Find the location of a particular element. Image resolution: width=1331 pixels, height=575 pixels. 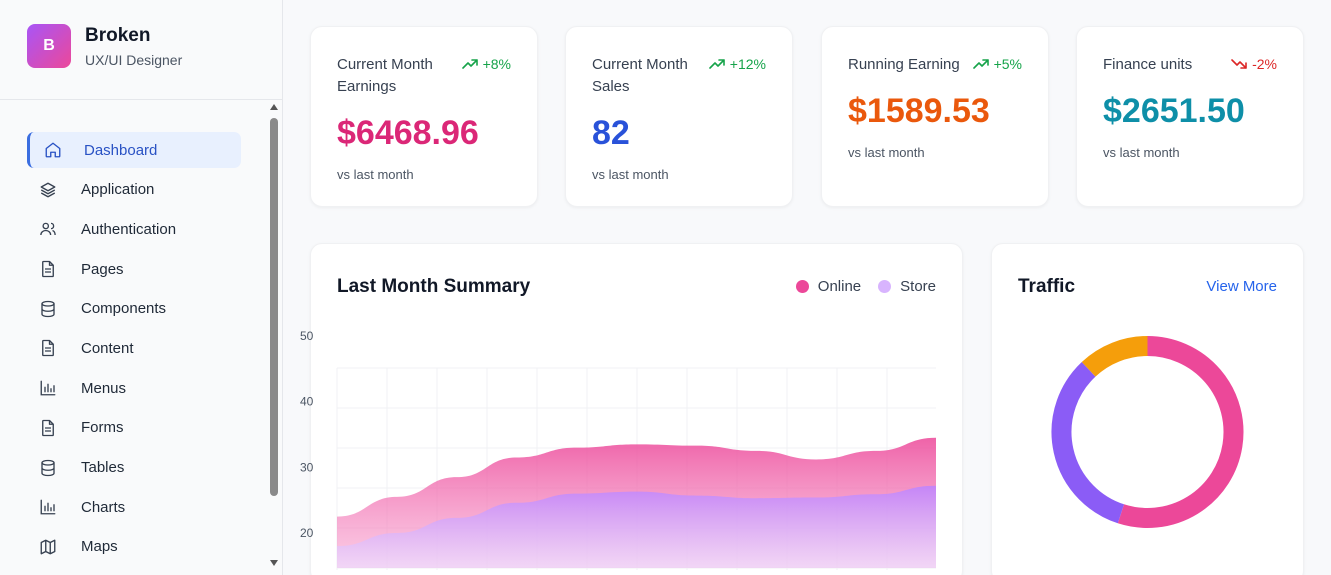

sidebar-item-charts: Charts is located at coordinates (134, 507).